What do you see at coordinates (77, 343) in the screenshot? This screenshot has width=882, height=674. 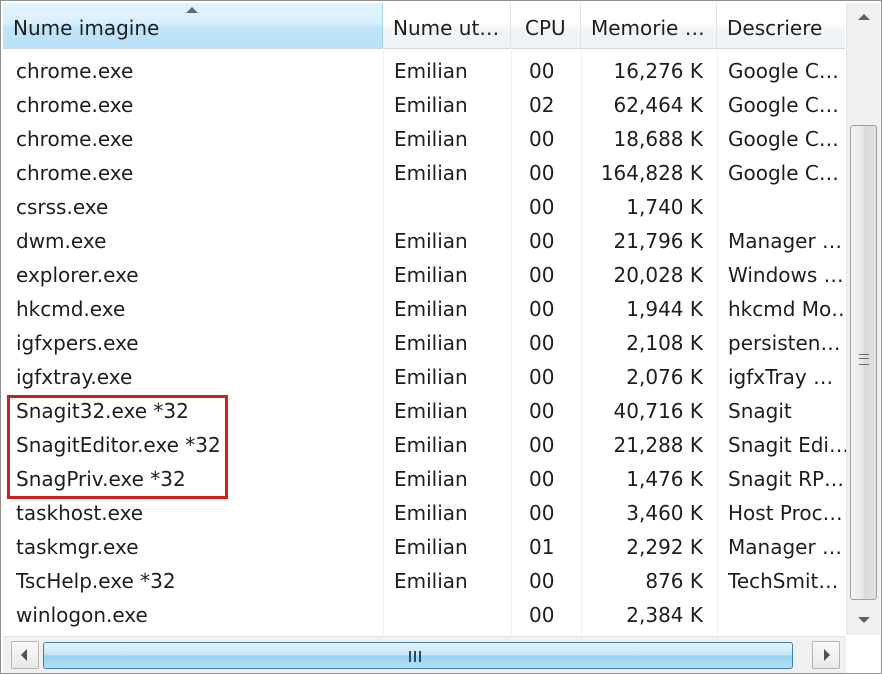 I see `process-name-cell: igfxpers.exe` at bounding box center [77, 343].